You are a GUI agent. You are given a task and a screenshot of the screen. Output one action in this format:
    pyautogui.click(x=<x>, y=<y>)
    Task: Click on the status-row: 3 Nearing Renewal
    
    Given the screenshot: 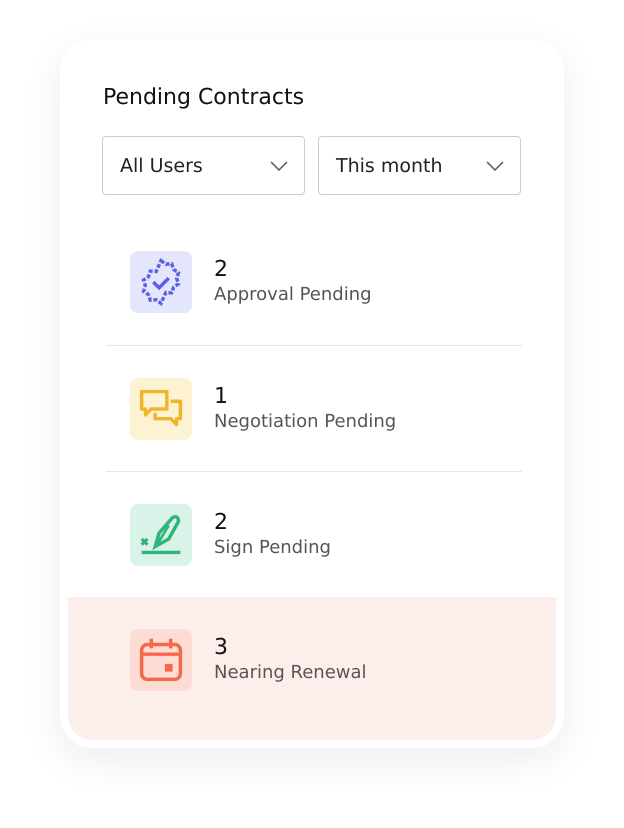 What is the action you would take?
    pyautogui.click(x=312, y=668)
    